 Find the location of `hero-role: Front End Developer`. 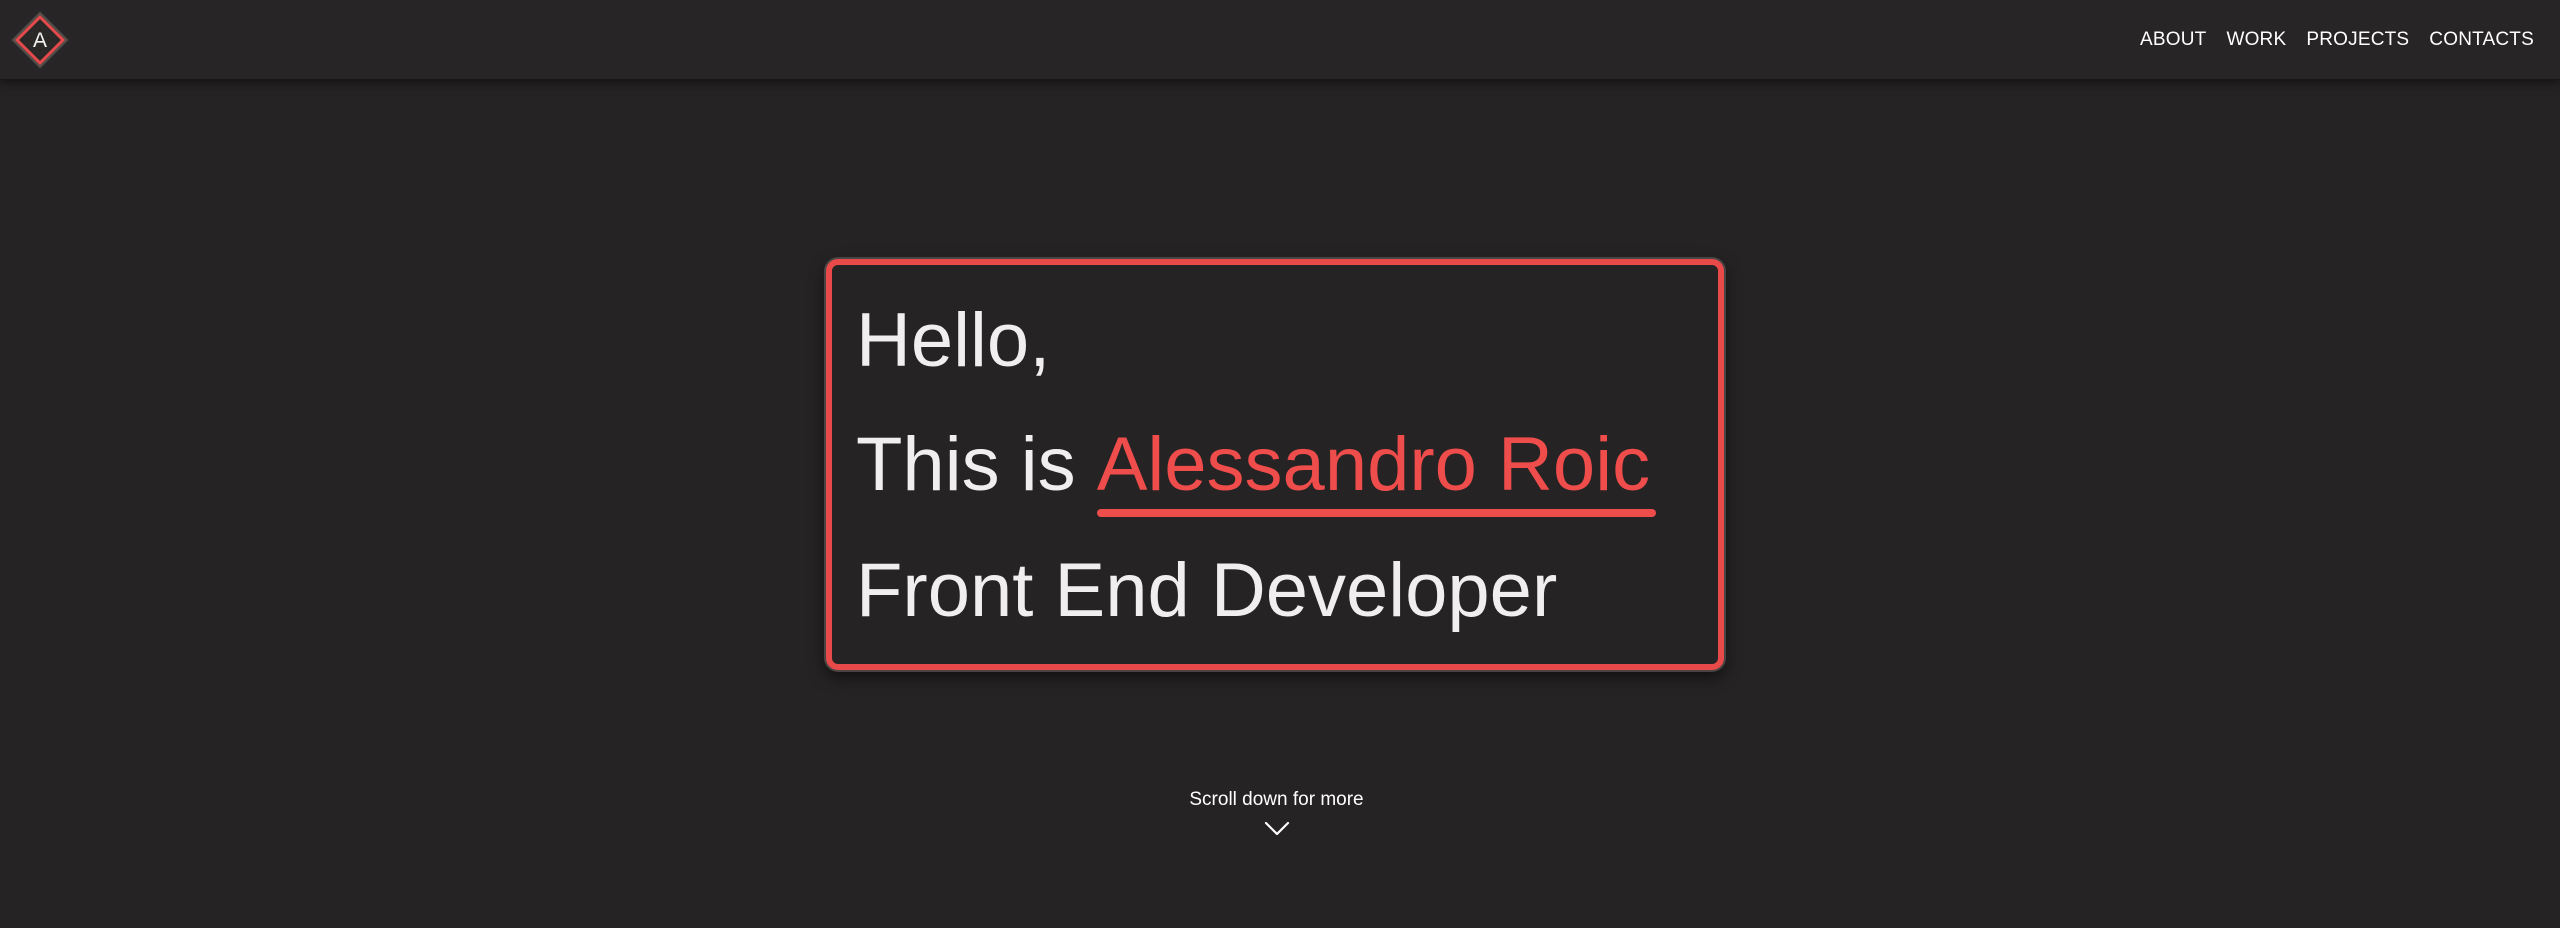

hero-role: Front End Developer is located at coordinates (1207, 590).